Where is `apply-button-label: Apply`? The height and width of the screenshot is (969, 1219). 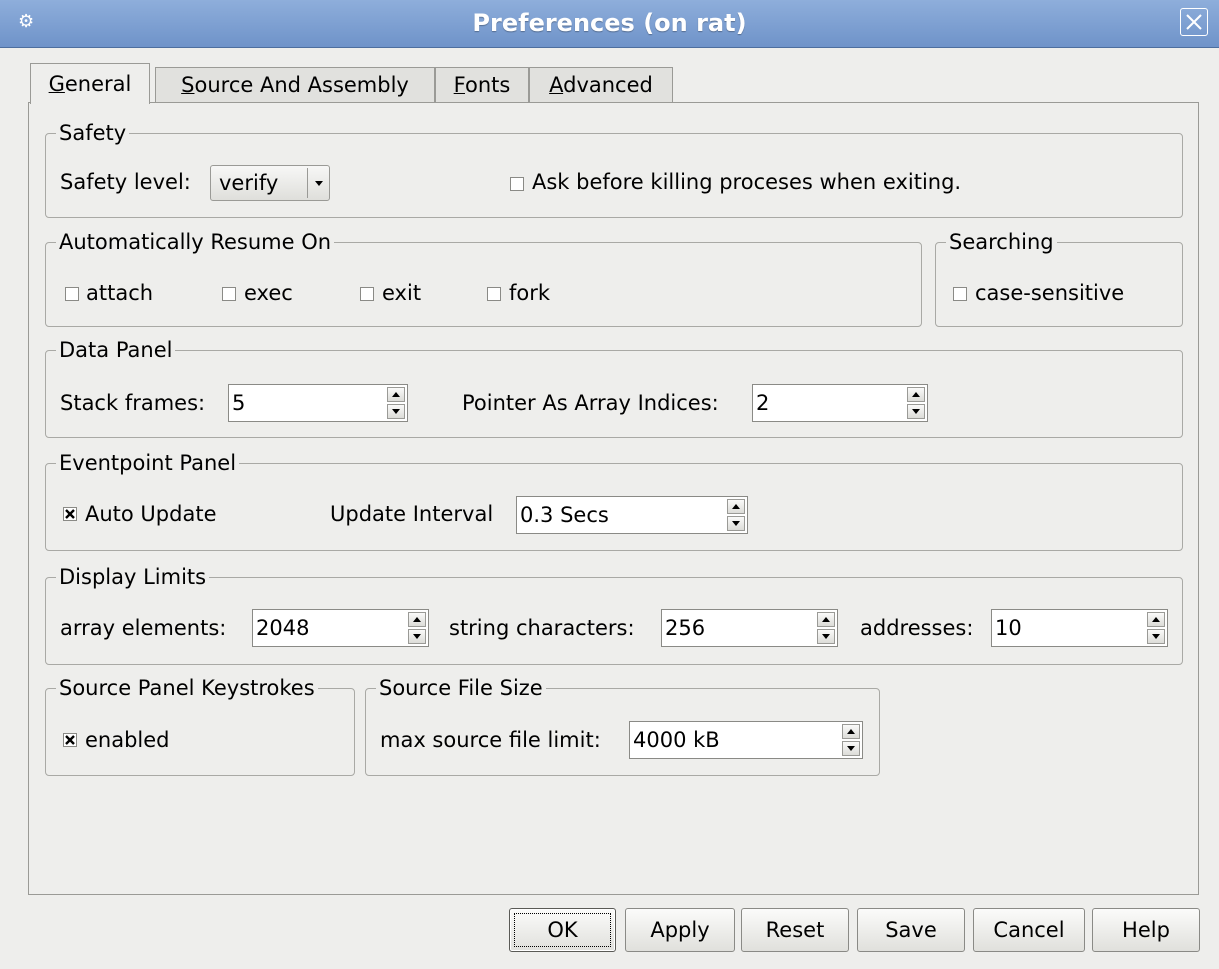
apply-button-label: Apply is located at coordinates (680, 930).